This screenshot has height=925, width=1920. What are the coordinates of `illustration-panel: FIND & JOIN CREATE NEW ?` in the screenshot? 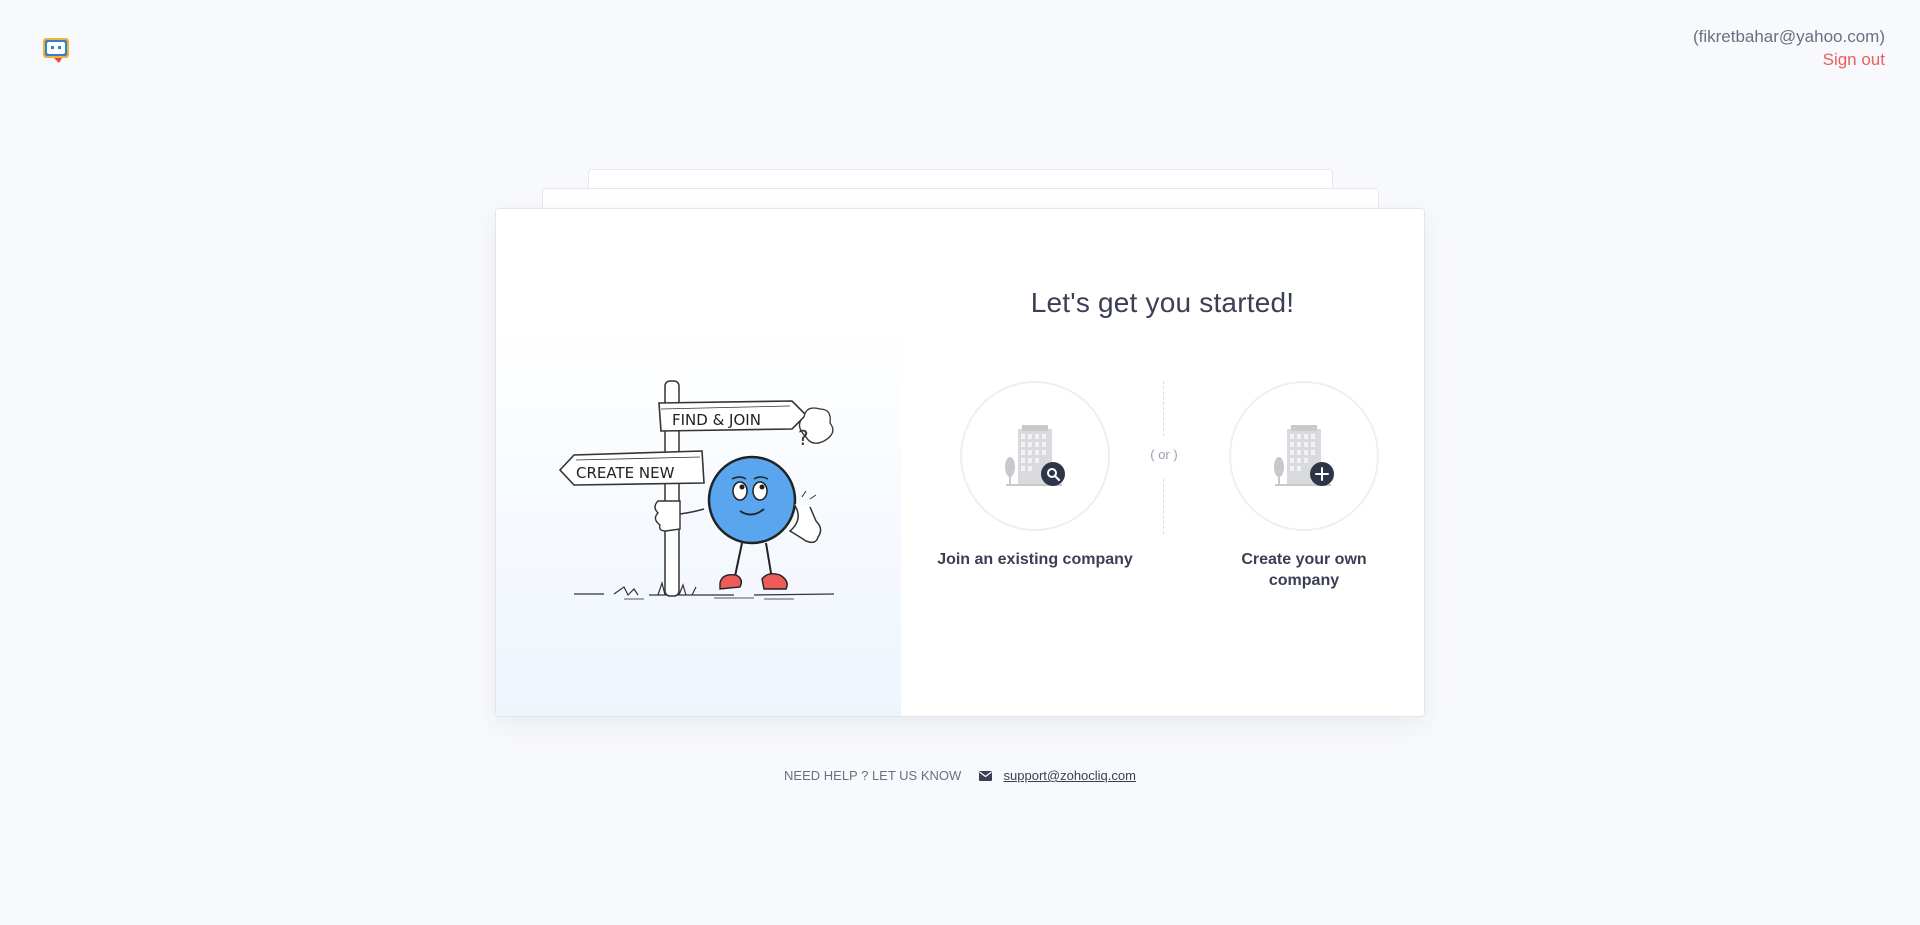 It's located at (698, 462).